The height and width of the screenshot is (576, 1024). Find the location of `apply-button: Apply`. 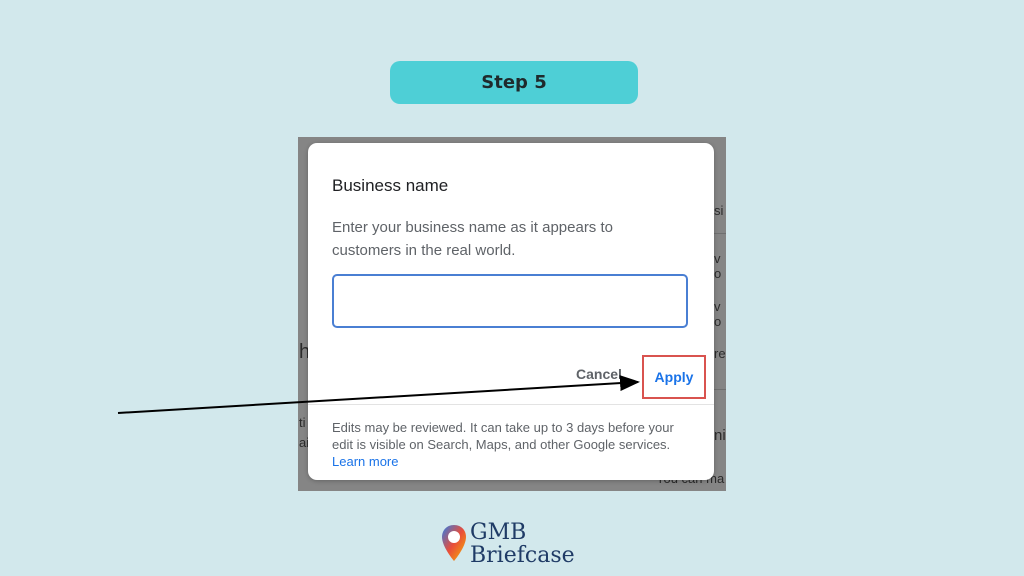

apply-button: Apply is located at coordinates (674, 377).